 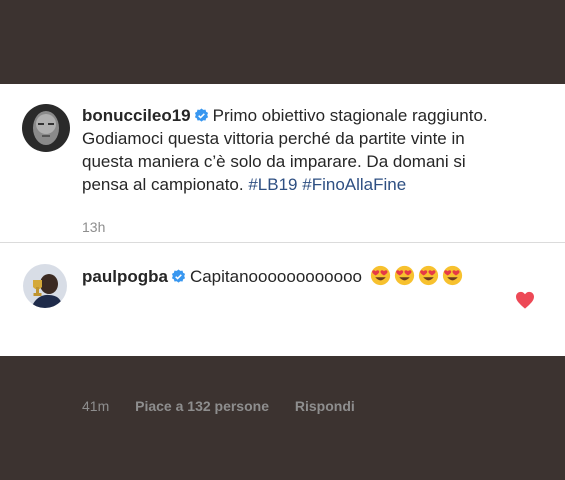 I want to click on likes-count: Piace a 132 persone, so click(x=202, y=406).